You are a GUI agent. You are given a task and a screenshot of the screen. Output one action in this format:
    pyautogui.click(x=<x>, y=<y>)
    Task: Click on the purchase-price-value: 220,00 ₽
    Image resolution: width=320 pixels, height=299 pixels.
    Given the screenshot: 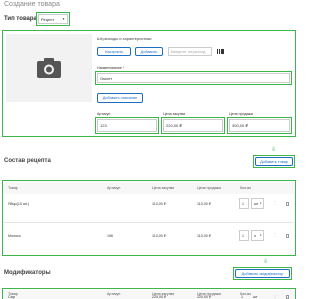 What is the action you would take?
    pyautogui.click(x=174, y=125)
    